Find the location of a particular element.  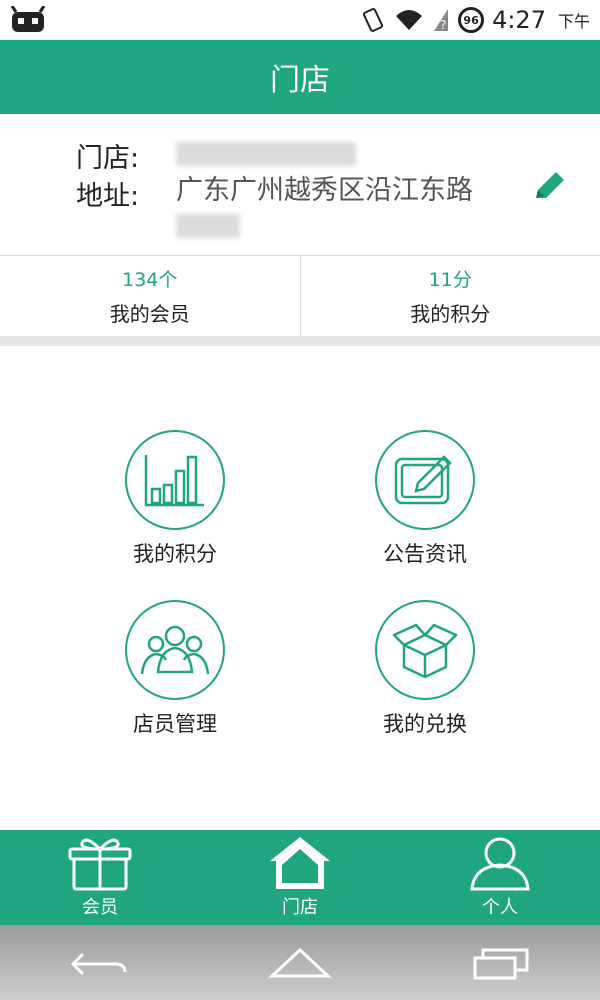

stat-label: 我的积分 is located at coordinates (450, 314).